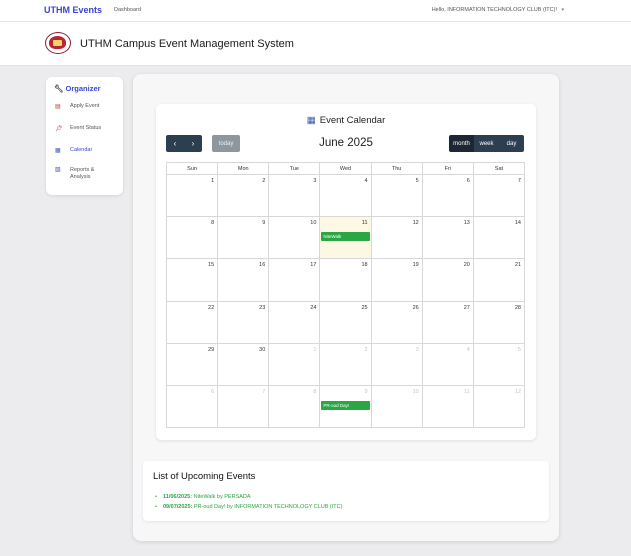  Describe the element at coordinates (366, 391) in the screenshot. I see `day-number: 9` at that location.